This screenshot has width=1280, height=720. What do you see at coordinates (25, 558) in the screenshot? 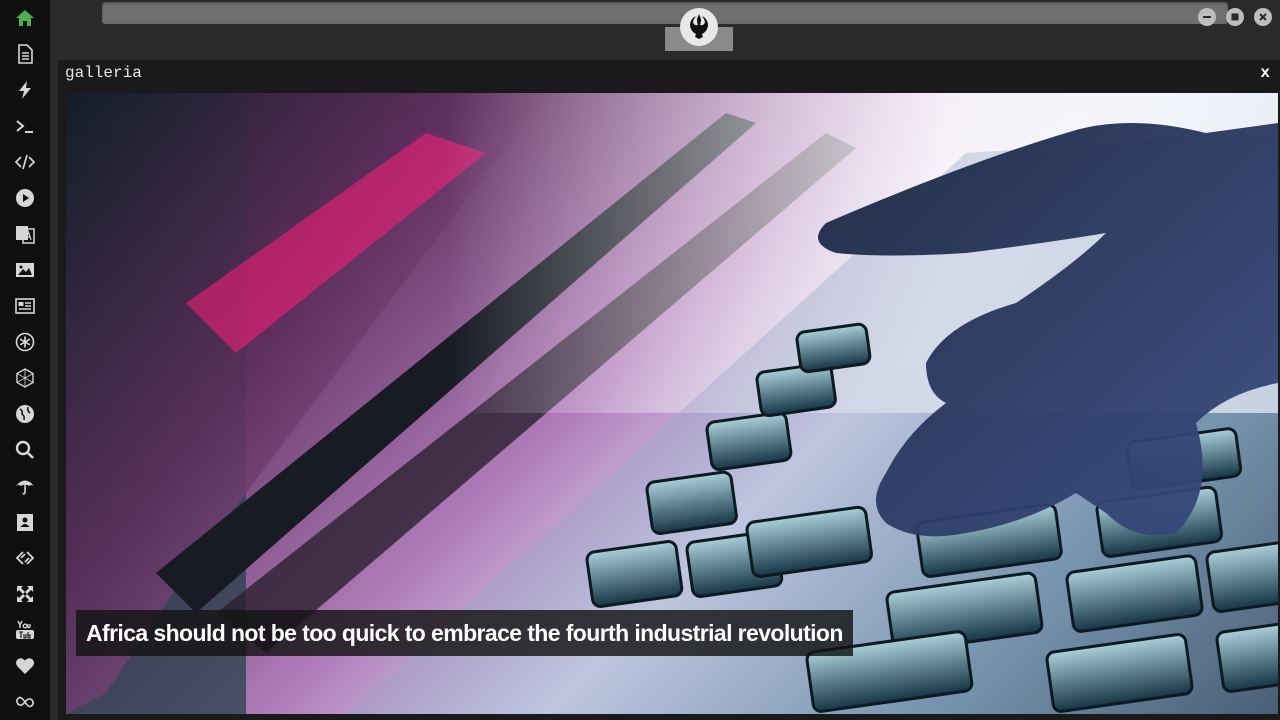
I see `connect-icon` at bounding box center [25, 558].